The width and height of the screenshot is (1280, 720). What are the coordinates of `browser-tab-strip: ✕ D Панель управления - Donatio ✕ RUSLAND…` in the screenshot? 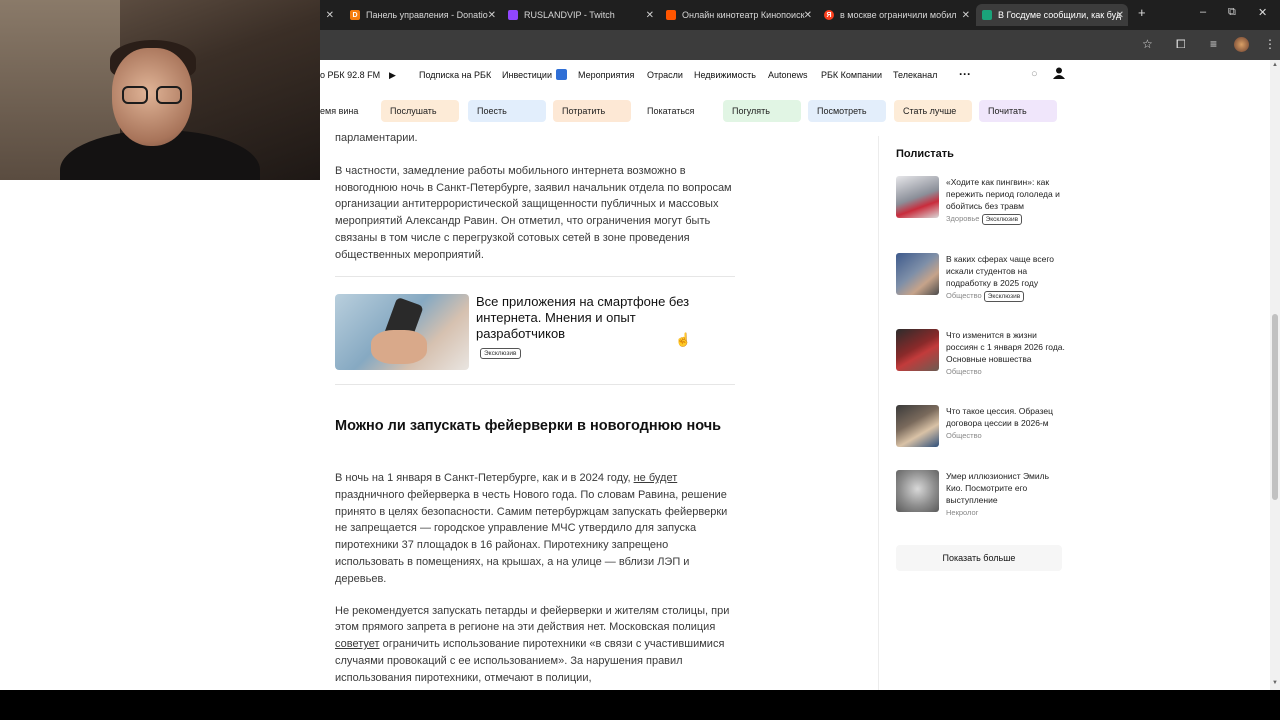 It's located at (800, 15).